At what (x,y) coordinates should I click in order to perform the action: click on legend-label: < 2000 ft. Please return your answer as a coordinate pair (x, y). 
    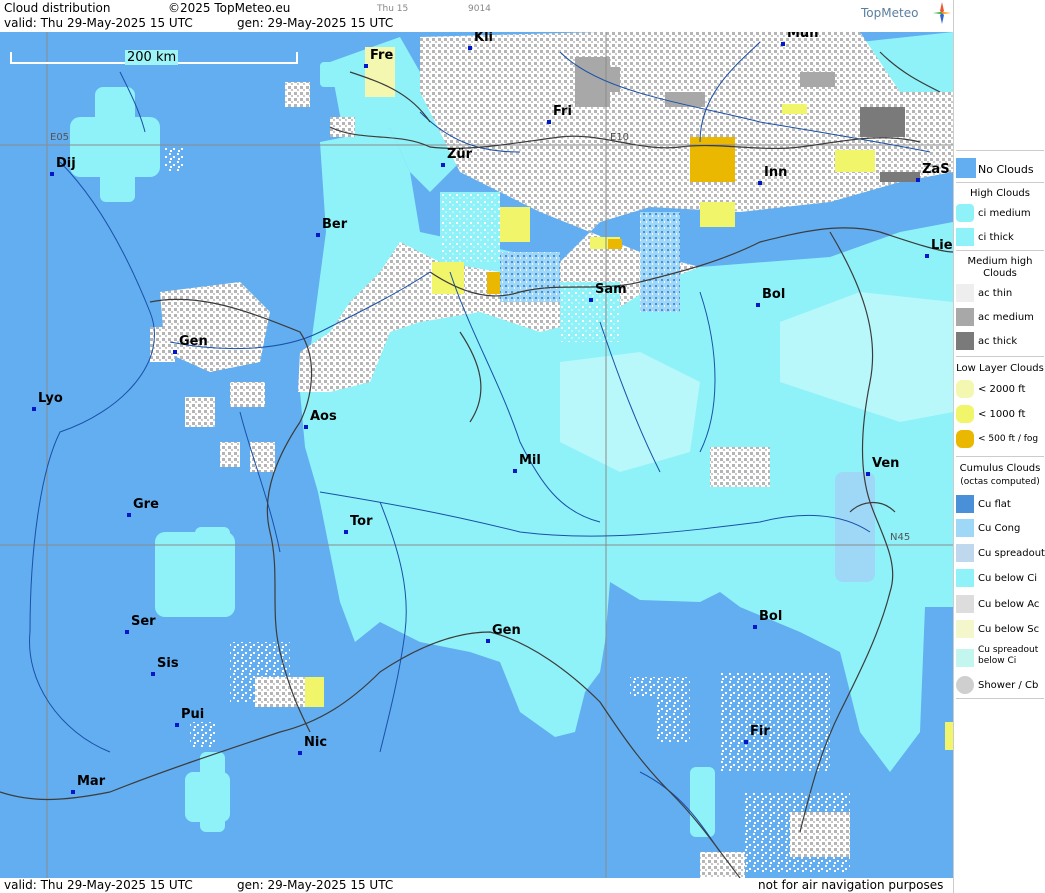
    Looking at the image, I should click on (1002, 389).